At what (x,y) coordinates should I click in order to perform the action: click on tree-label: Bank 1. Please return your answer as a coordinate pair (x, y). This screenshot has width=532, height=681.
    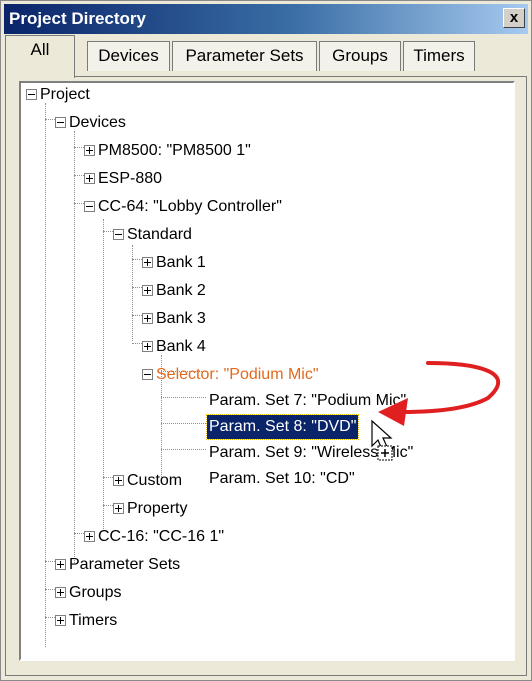
    Looking at the image, I should click on (181, 262).